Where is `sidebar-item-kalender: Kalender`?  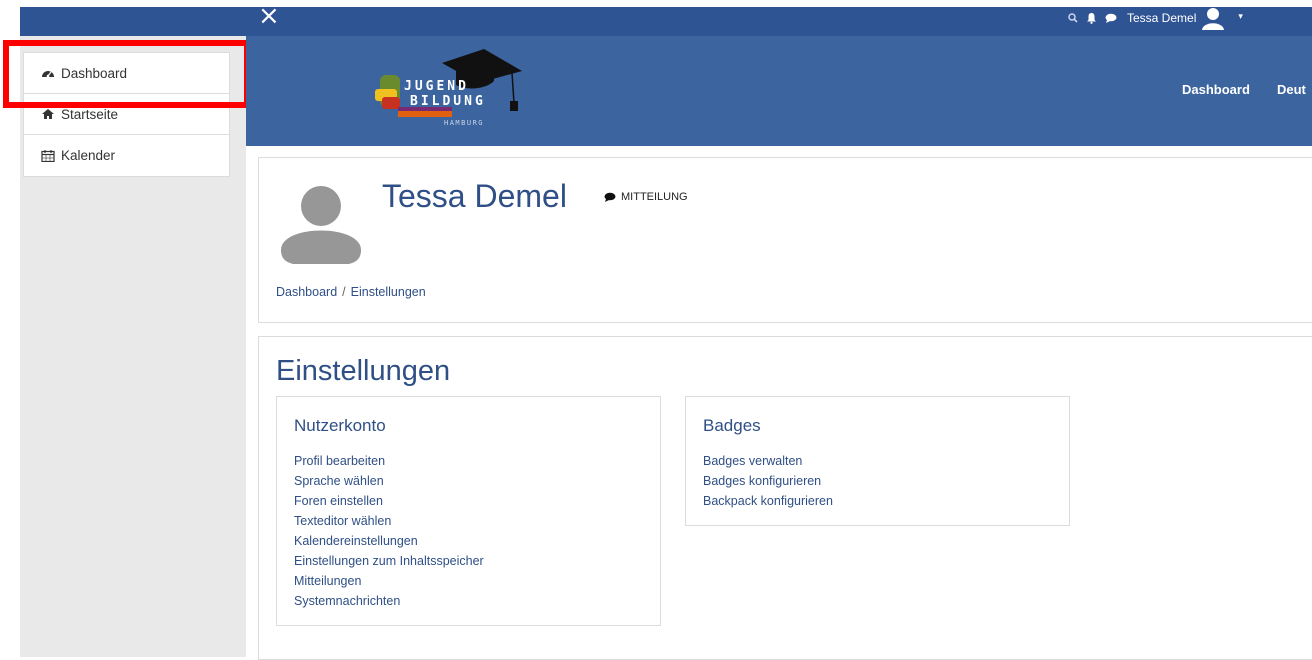 sidebar-item-kalender: Kalender is located at coordinates (126, 155).